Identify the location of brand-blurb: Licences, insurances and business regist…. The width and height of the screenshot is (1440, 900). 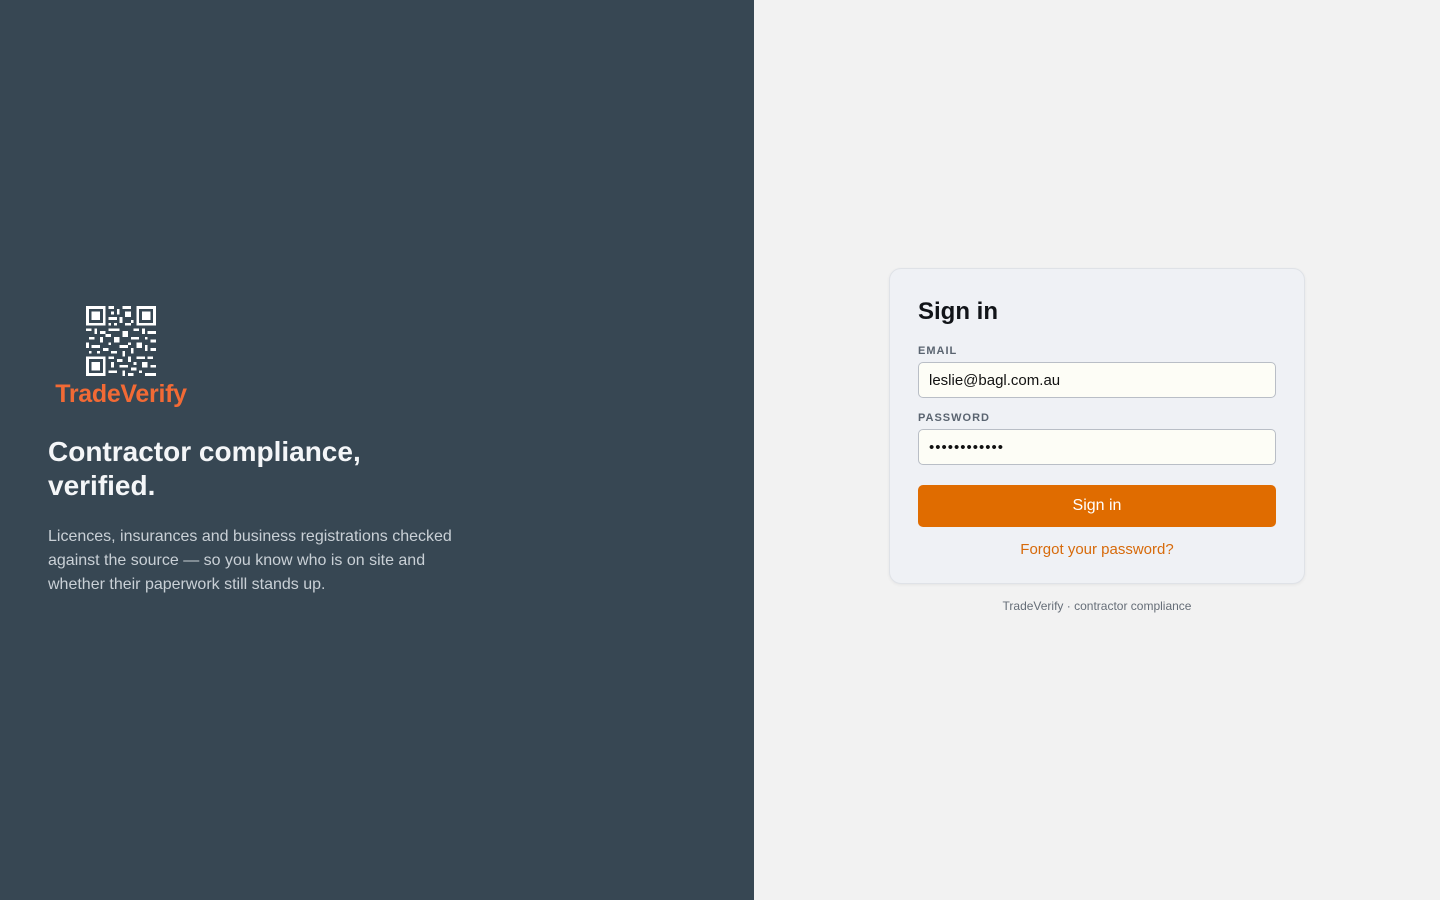
(250, 560).